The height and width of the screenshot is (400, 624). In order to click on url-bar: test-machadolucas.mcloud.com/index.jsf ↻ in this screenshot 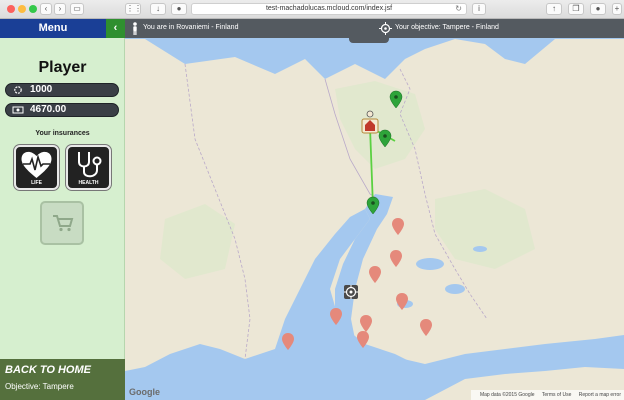, I will do `click(329, 9)`.